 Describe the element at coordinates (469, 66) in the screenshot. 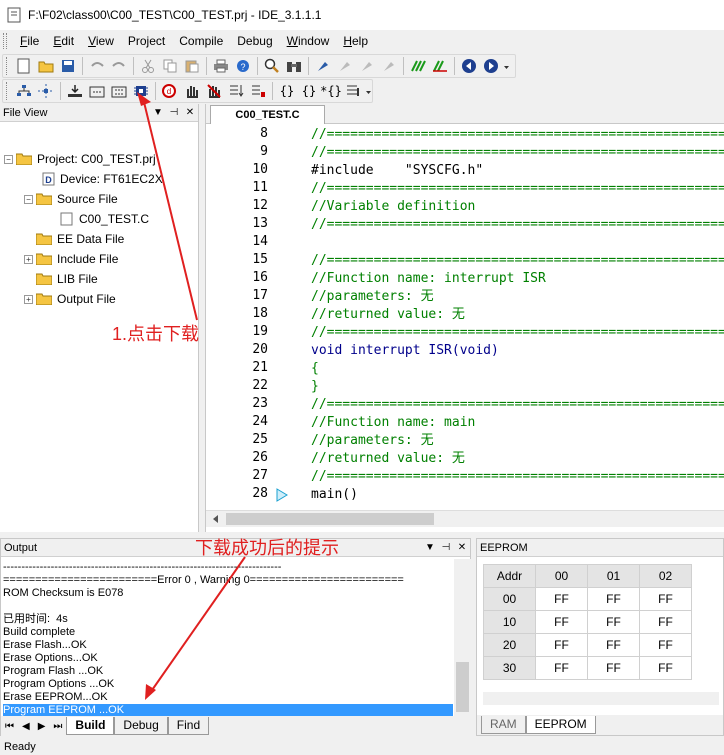

I see `nav-back-icon` at that location.